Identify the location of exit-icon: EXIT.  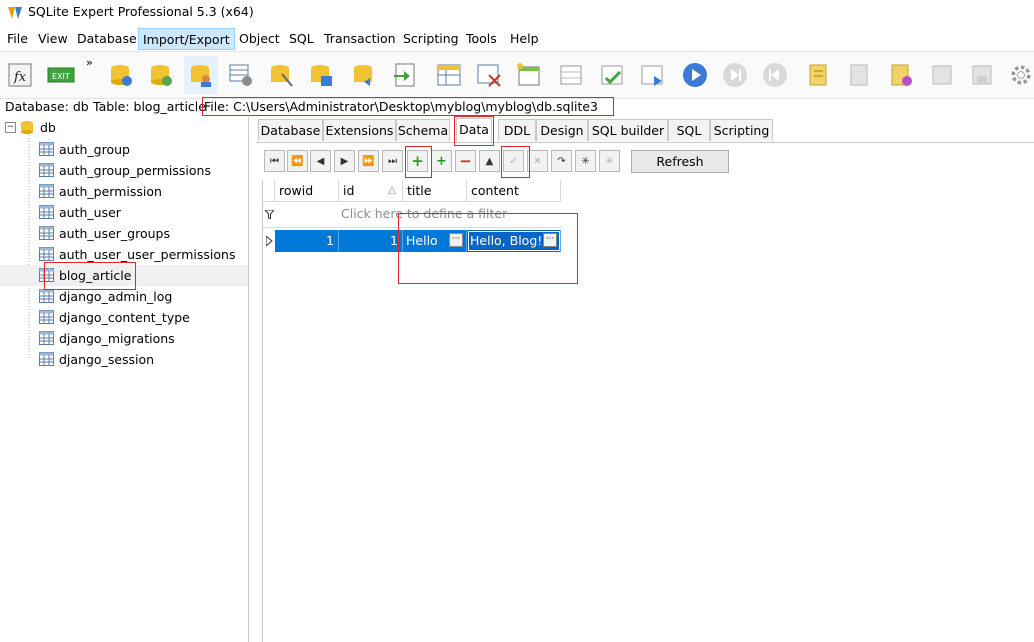
(61, 75).